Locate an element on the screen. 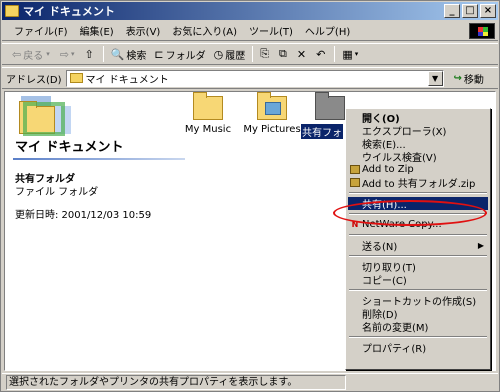 This screenshot has height=392, width=500. move-to-button: ⎘ is located at coordinates (265, 54).